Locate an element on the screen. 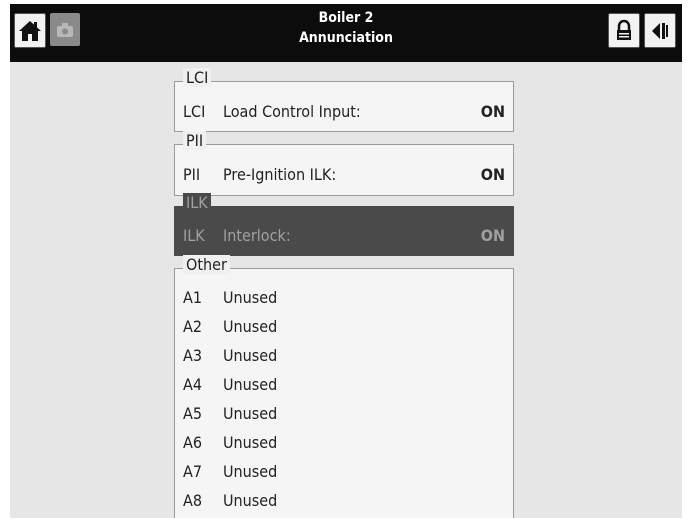  list-item: A4 Unused is located at coordinates (344, 386).